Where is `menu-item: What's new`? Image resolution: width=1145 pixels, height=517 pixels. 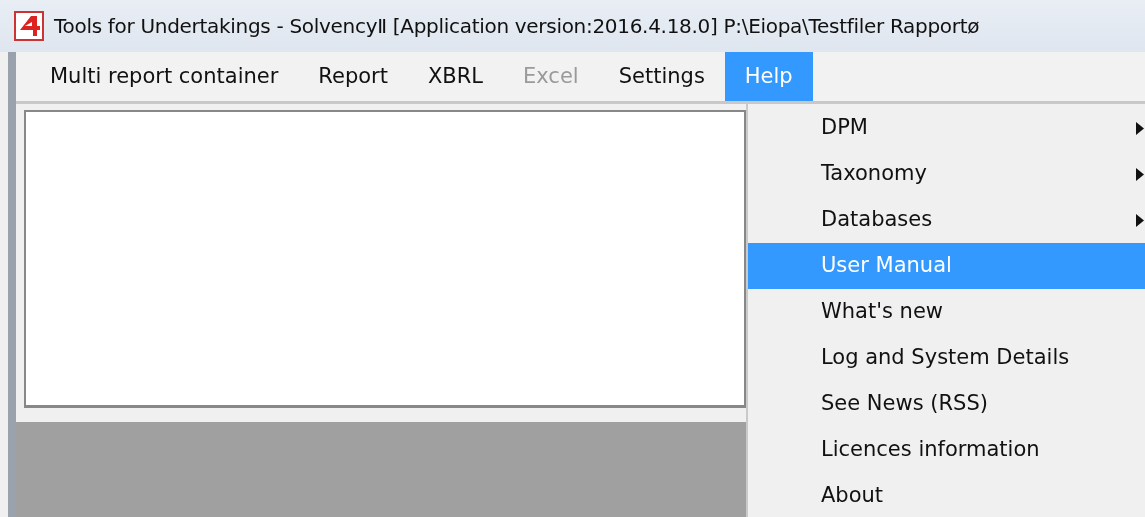 menu-item: What's new is located at coordinates (946, 312).